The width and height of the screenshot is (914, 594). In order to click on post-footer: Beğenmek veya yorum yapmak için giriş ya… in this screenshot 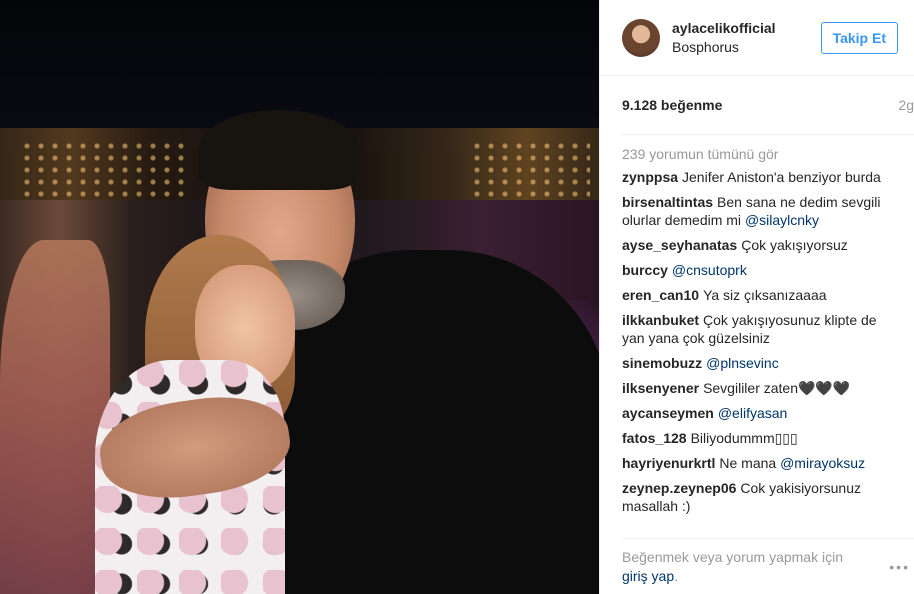, I will do `click(768, 566)`.